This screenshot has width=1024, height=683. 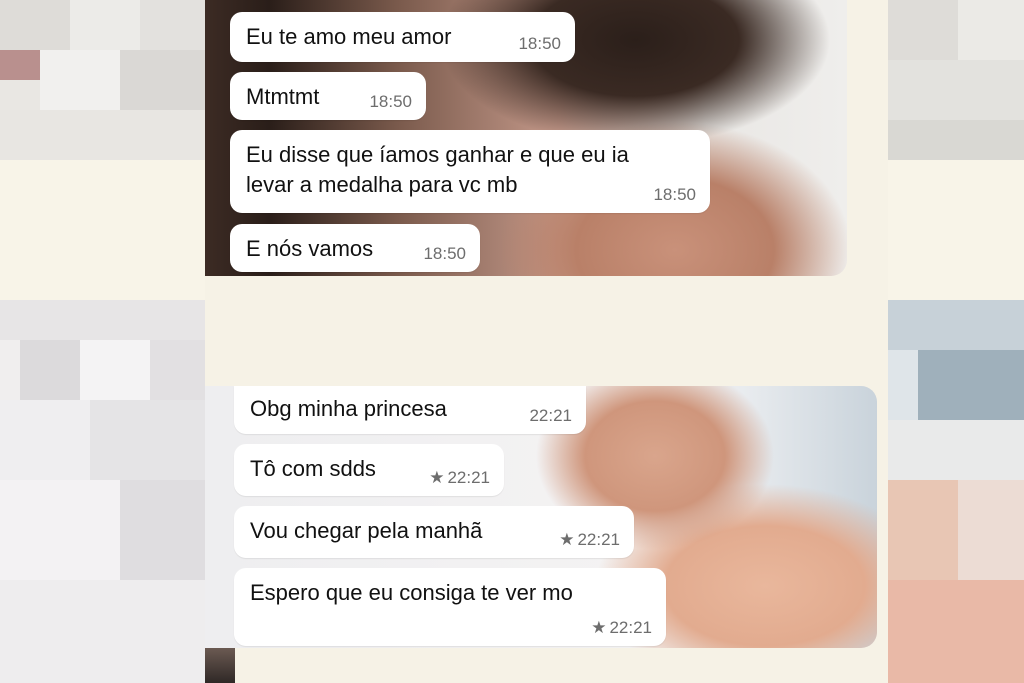 What do you see at coordinates (102, 491) in the screenshot?
I see `pixelated-image-left-bottom` at bounding box center [102, 491].